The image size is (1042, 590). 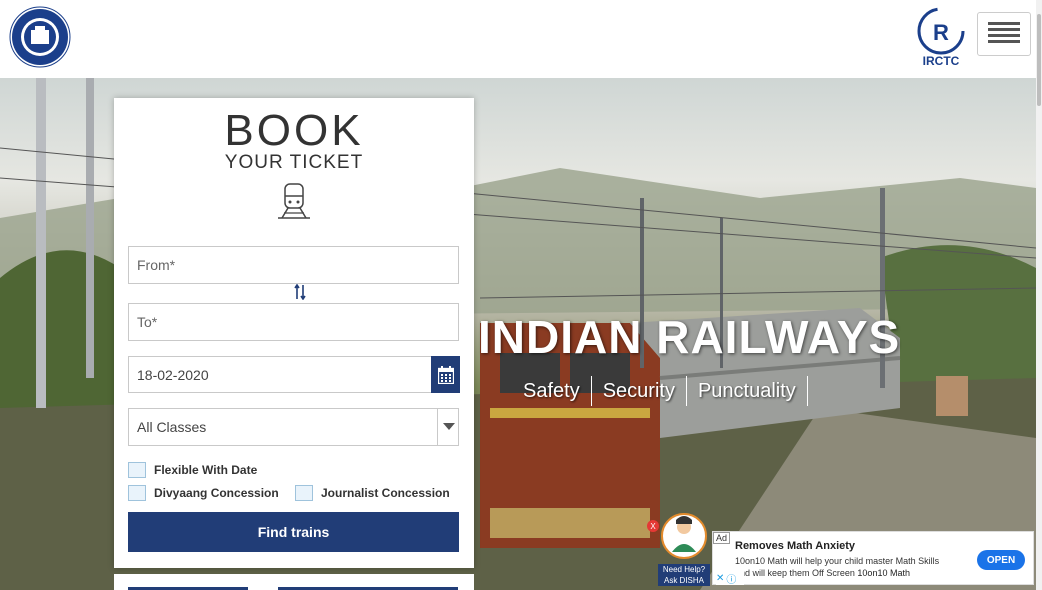 I want to click on ad-info-icon: ⓘ, so click(x=731, y=578).